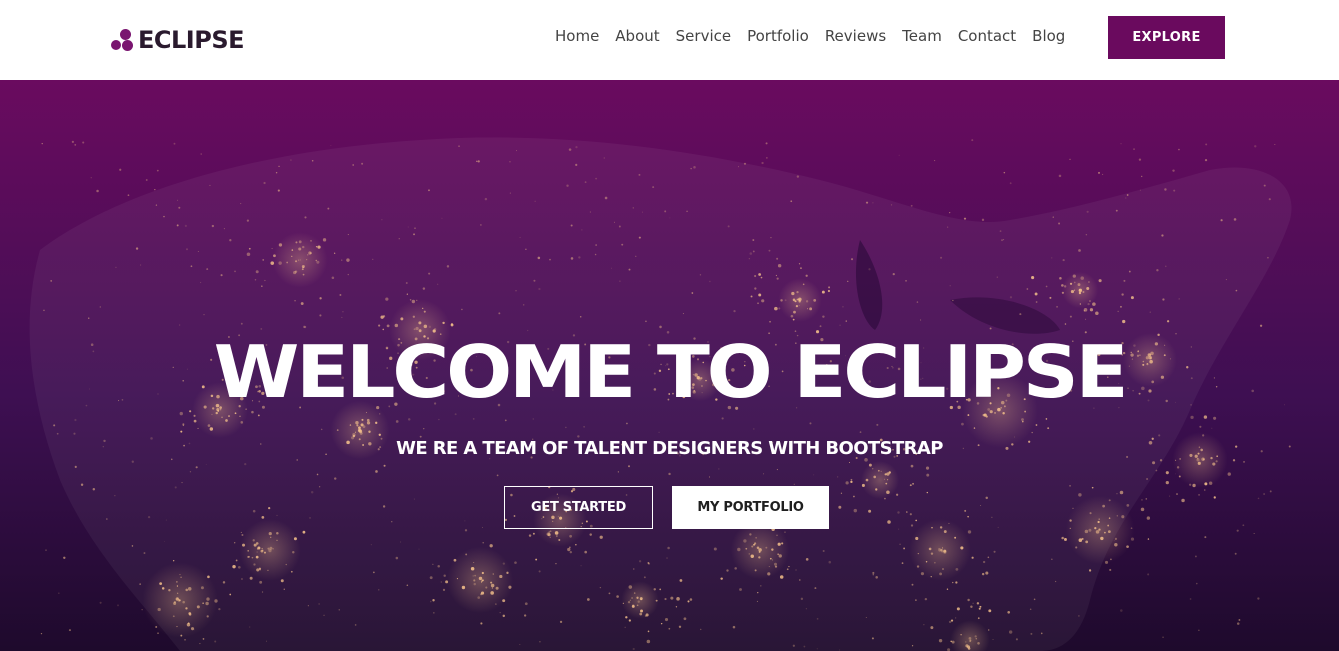 Image resolution: width=1339 pixels, height=651 pixels. What do you see at coordinates (922, 36) in the screenshot?
I see `nav-link-team: Team` at bounding box center [922, 36].